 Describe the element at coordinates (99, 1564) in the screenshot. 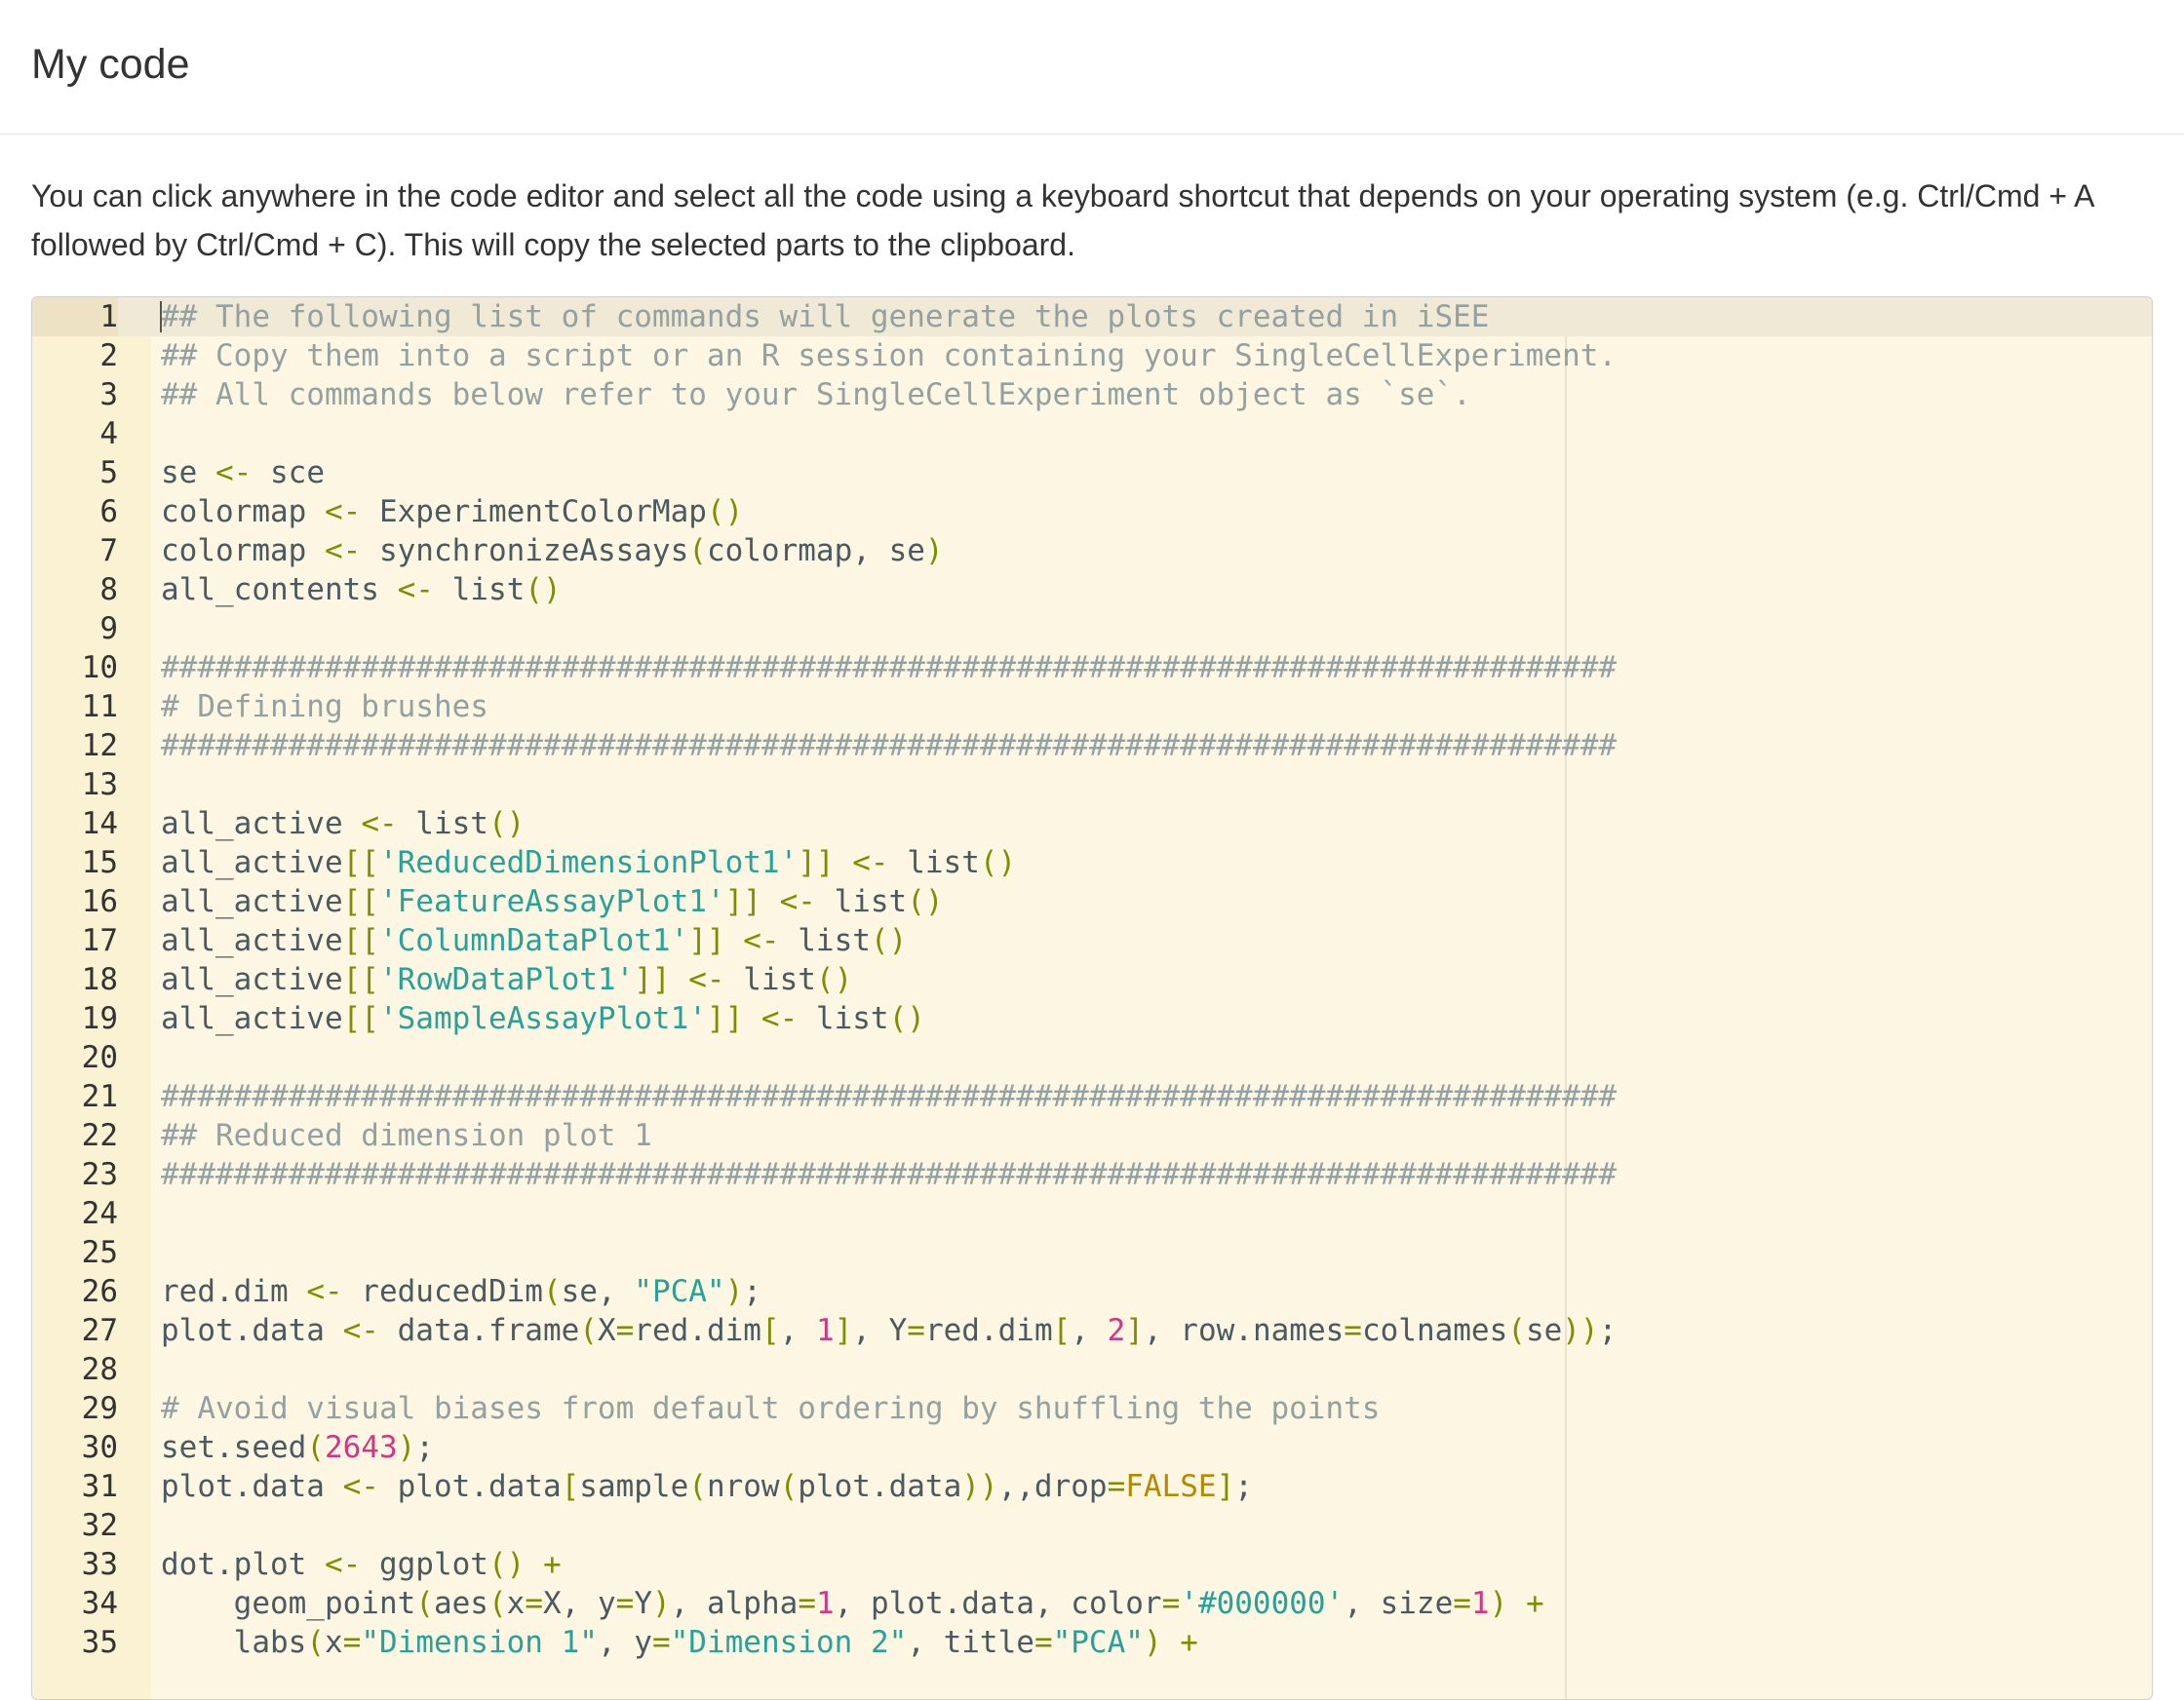

I see `line-number: 33` at that location.